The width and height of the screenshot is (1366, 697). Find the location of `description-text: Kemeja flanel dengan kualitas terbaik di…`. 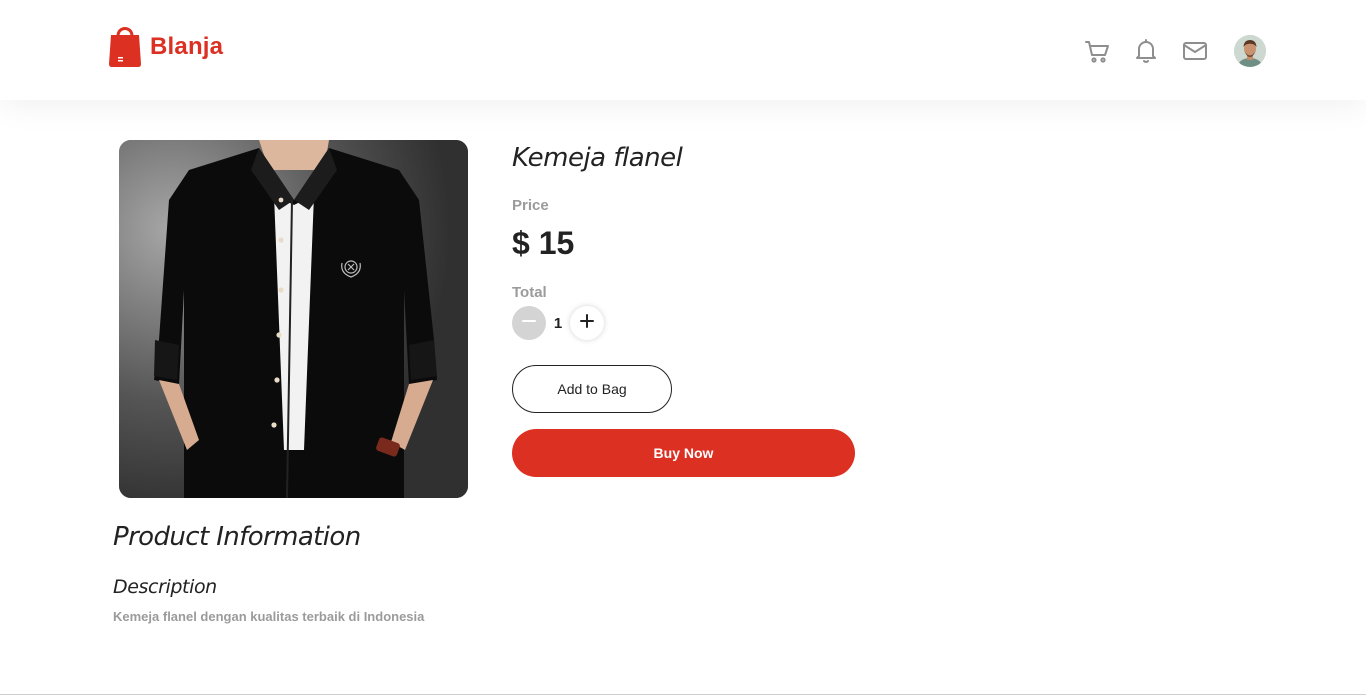

description-text: Kemeja flanel dengan kualitas terbaik di… is located at coordinates (269, 616).